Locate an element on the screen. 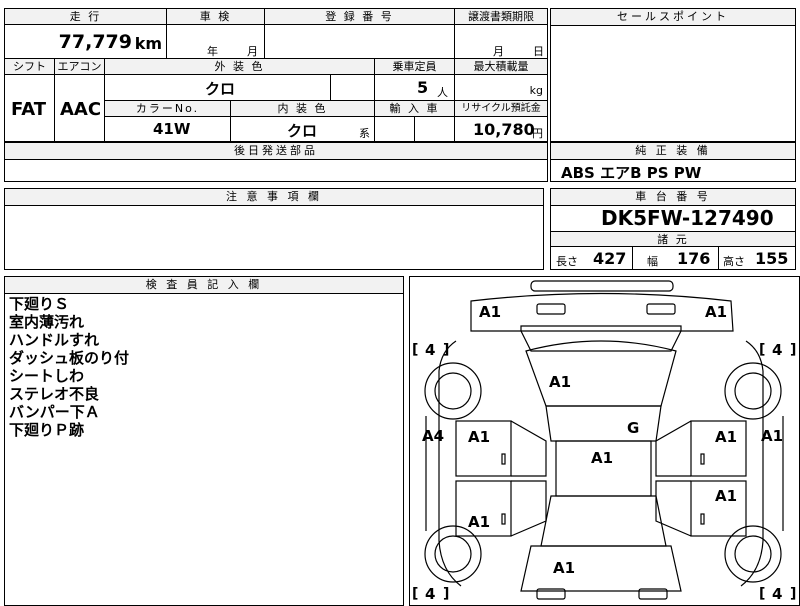  exterior-extra-cell is located at coordinates (353, 88).